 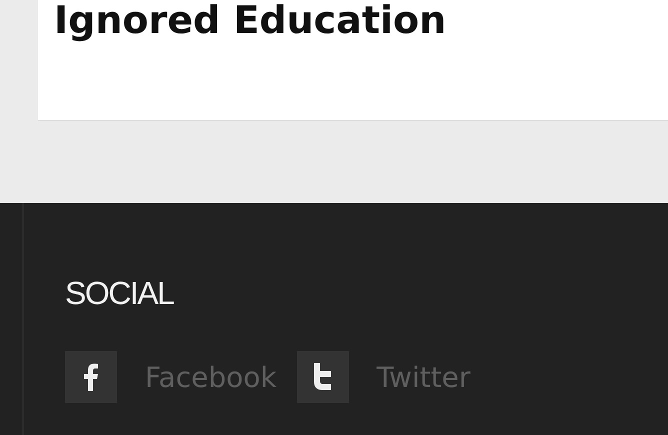 I want to click on twitter-icon, so click(x=322, y=377).